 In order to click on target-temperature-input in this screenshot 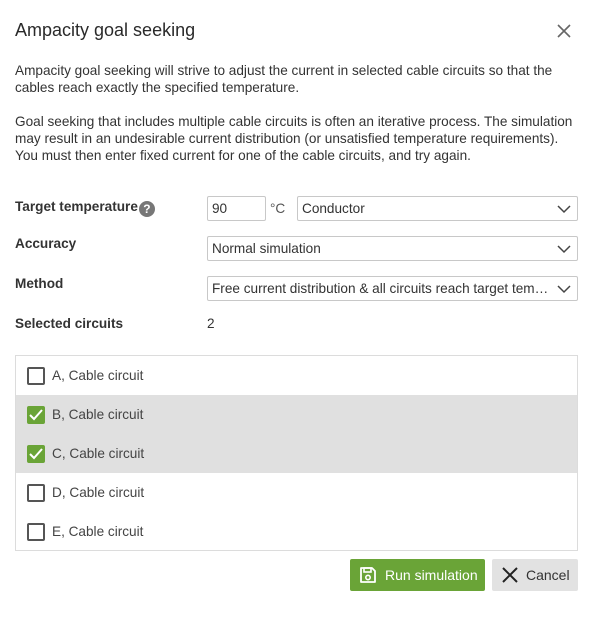, I will do `click(236, 208)`.